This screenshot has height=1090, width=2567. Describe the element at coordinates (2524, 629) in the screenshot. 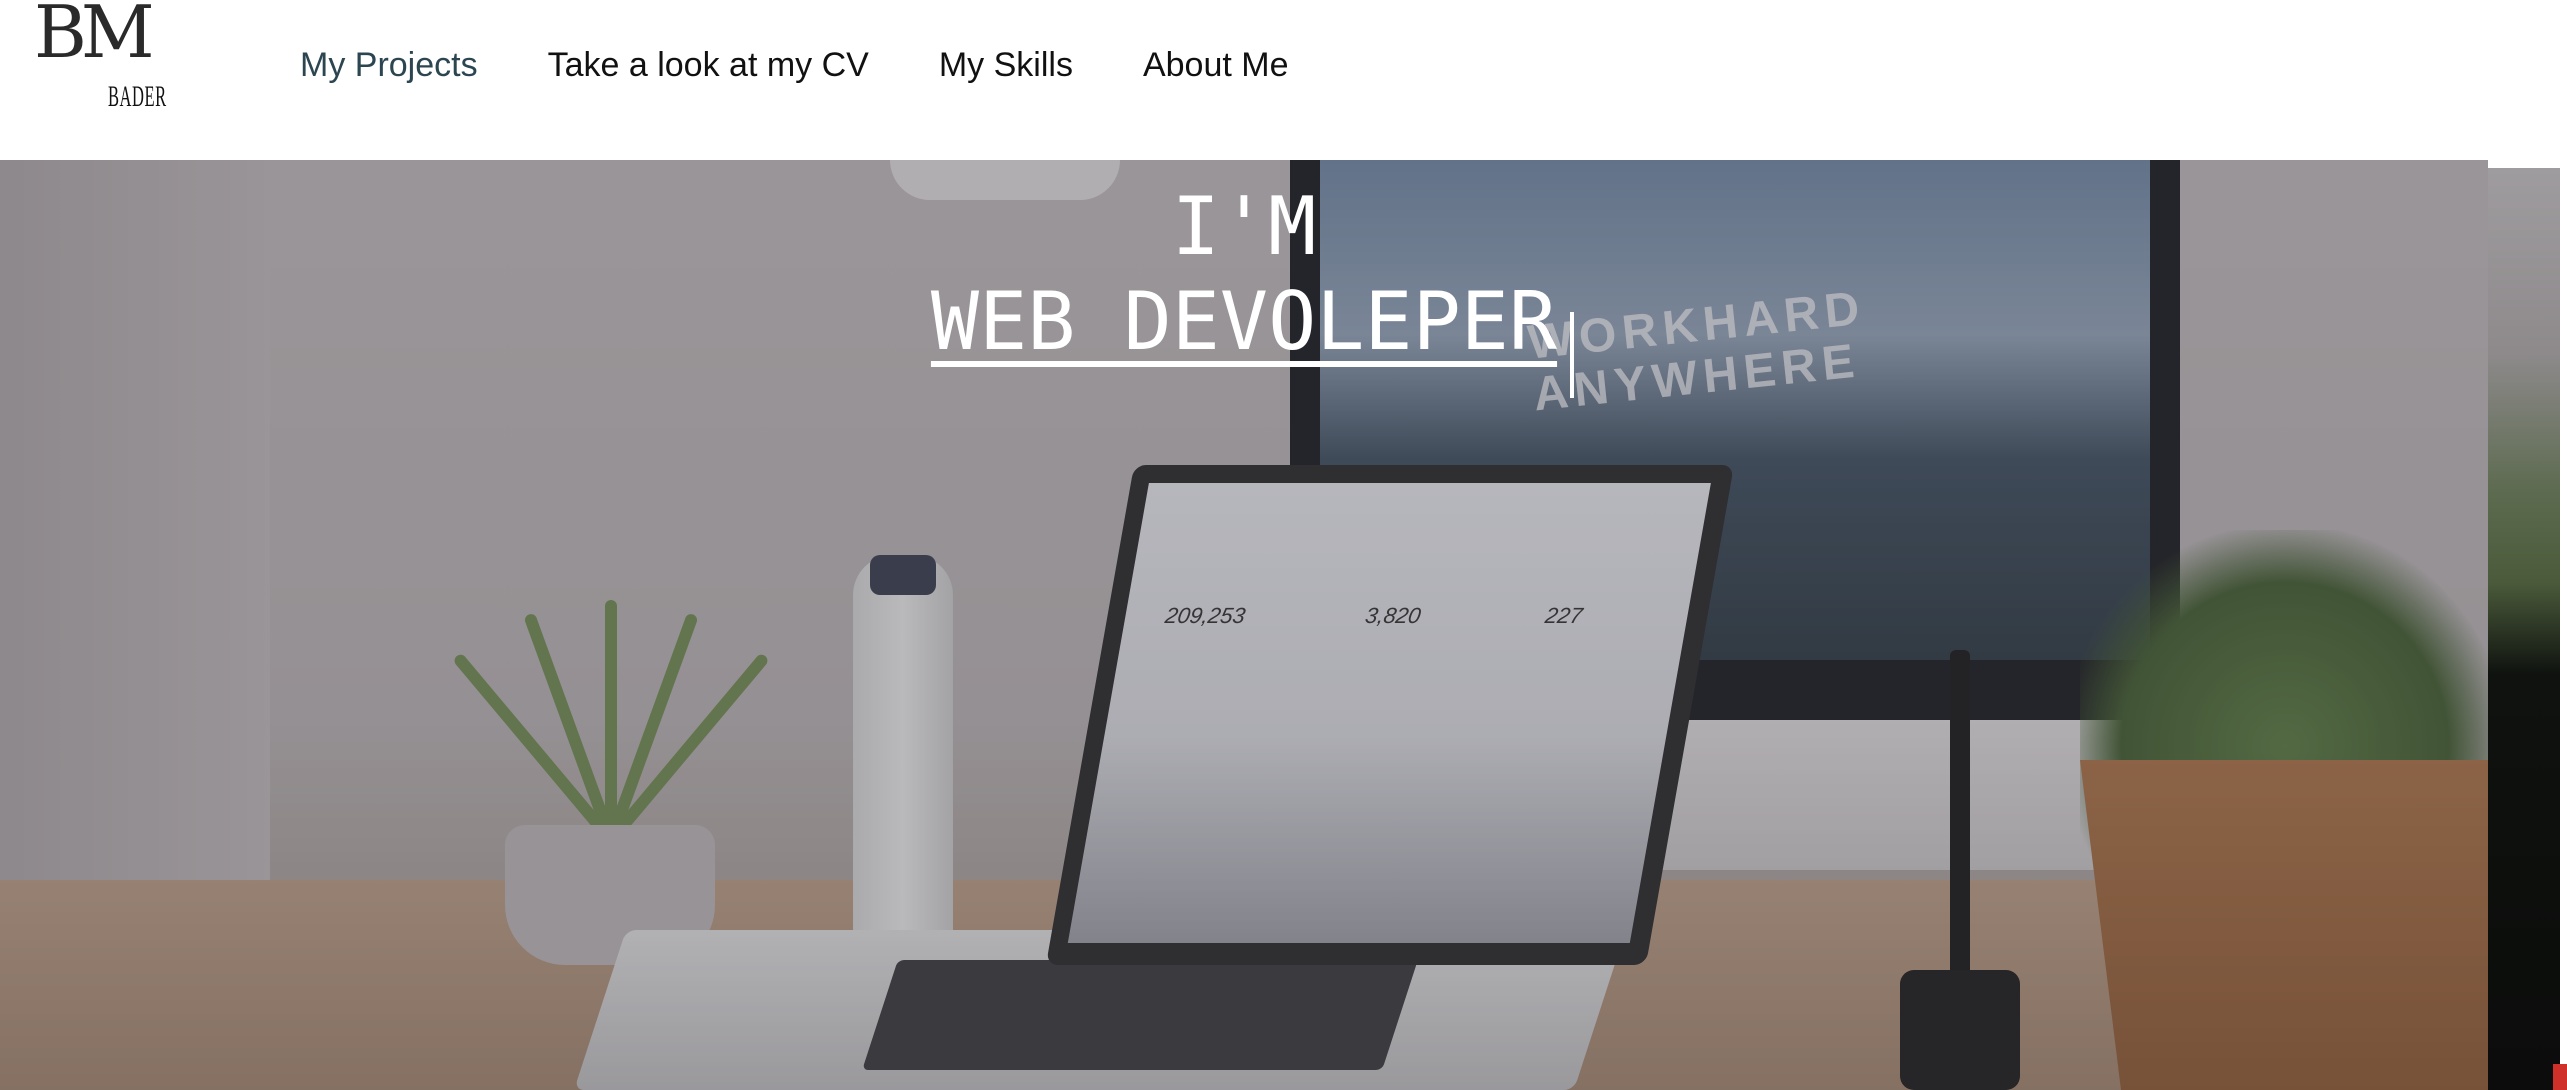

I see `right-edge-photo-slice` at that location.